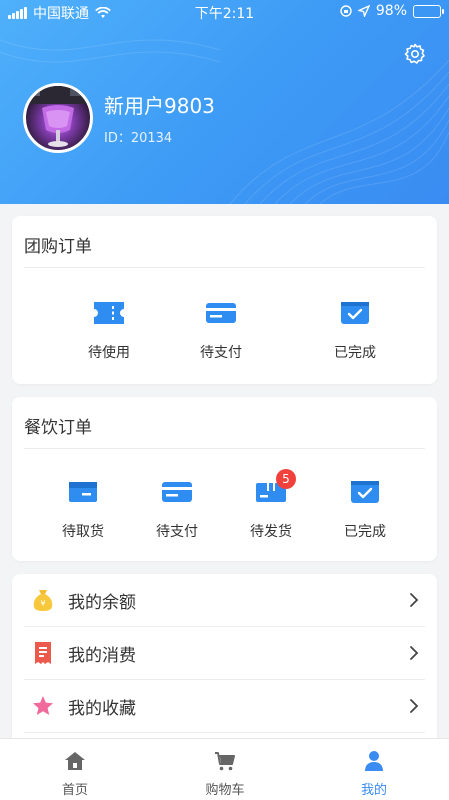 The width and height of the screenshot is (449, 800). I want to click on username: 新用户9803, so click(159, 106).